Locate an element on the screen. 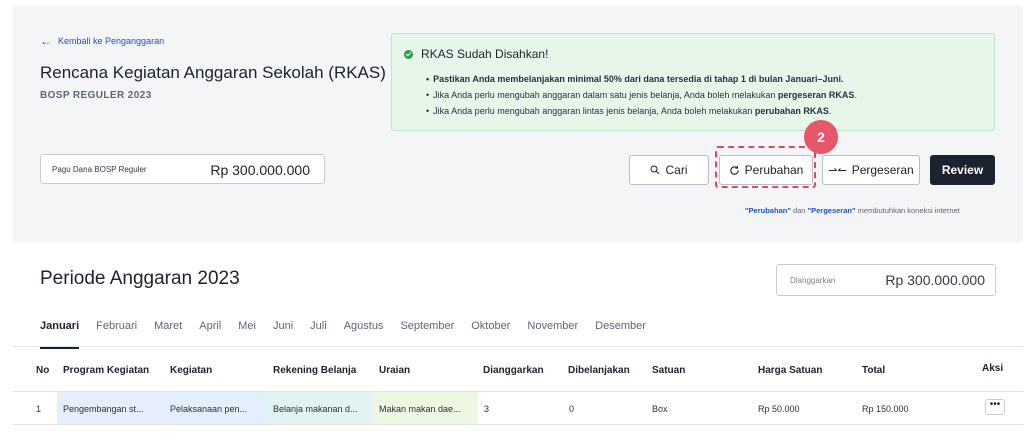 The image size is (1032, 446). tab-mei: Mei is located at coordinates (247, 333).